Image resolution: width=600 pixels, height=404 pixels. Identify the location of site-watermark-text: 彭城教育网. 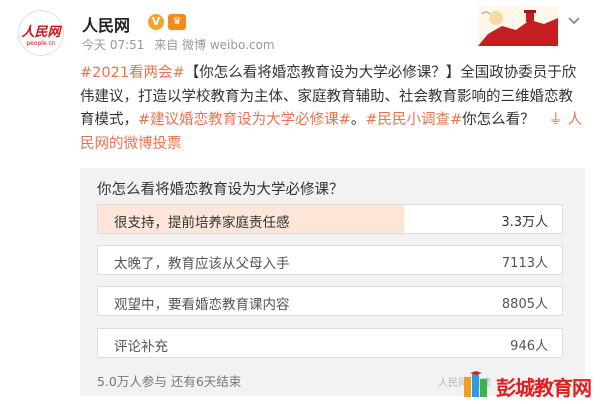
(544, 388).